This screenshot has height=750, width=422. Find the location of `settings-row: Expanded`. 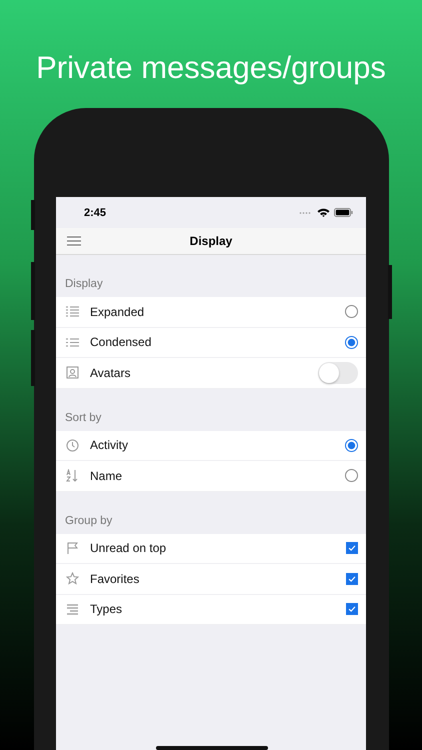

settings-row: Expanded is located at coordinates (211, 312).